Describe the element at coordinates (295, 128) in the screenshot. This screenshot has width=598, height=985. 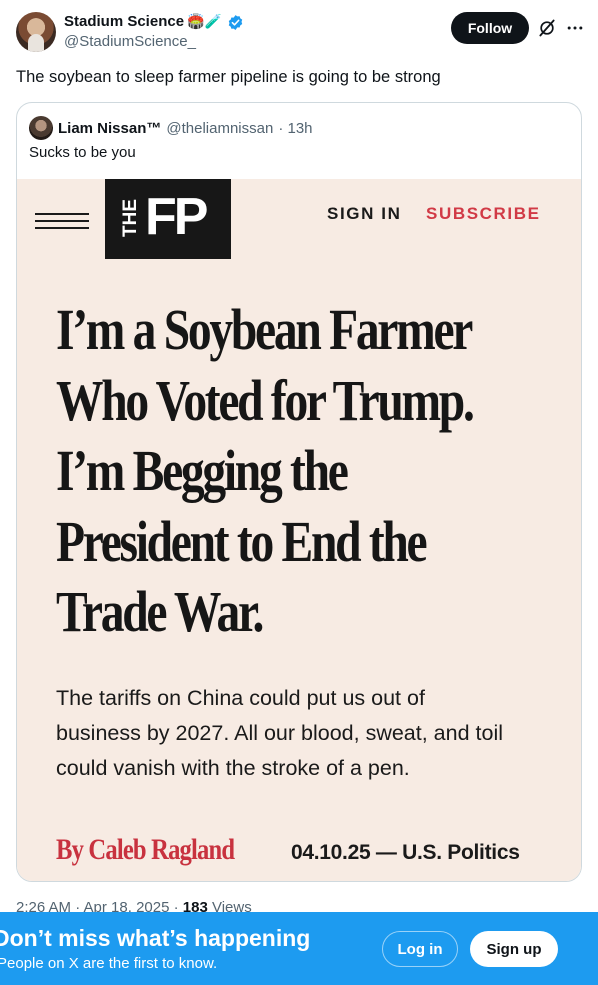
I see `quoted-post-age: · 13h` at that location.